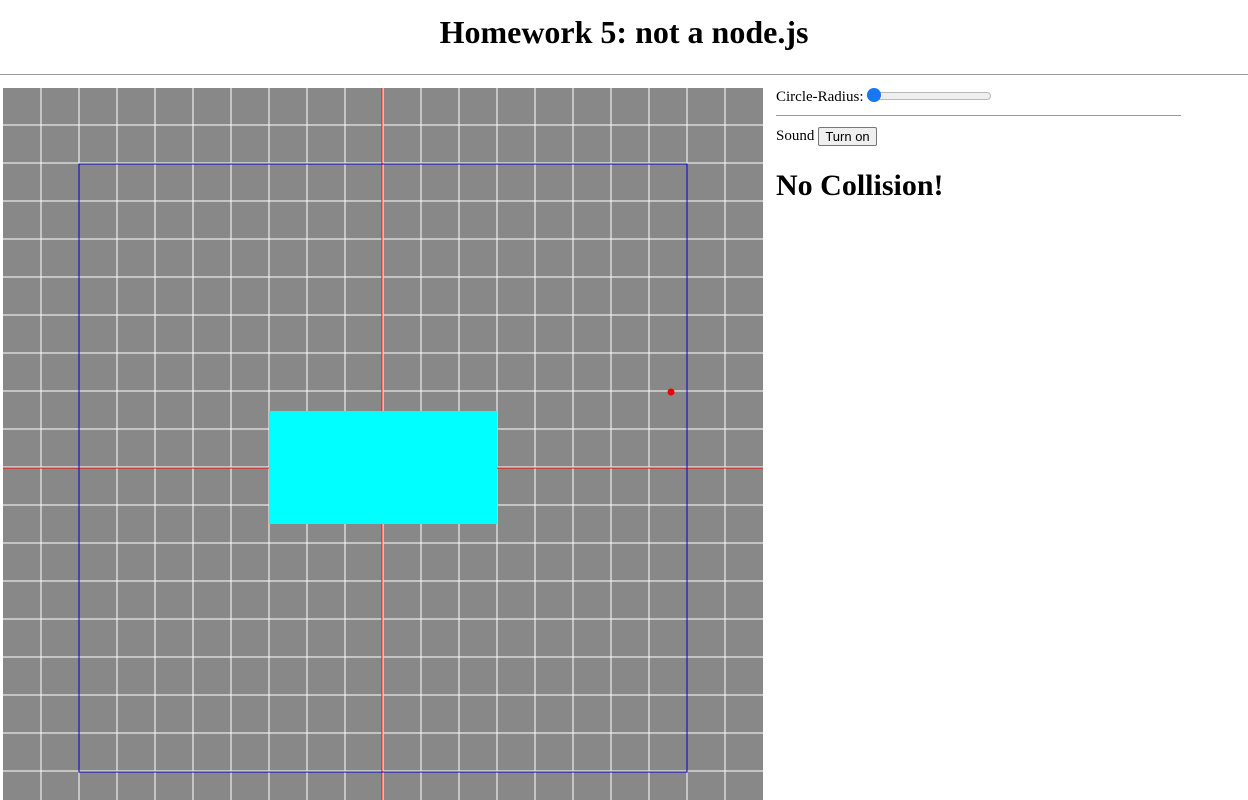  I want to click on radius-label: Circle-Radius:, so click(820, 96).